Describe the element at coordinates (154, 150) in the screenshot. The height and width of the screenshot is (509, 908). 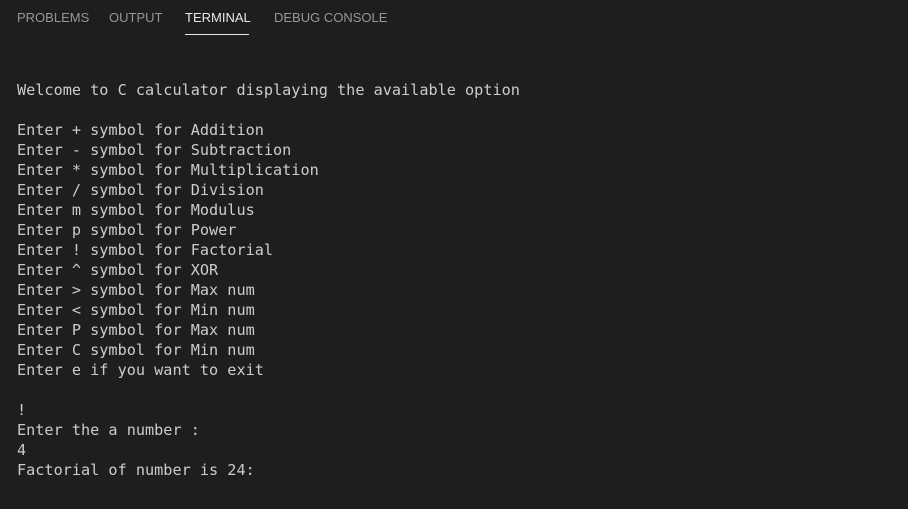
I see `terminal-line: Enter - symbol for Subtraction` at that location.